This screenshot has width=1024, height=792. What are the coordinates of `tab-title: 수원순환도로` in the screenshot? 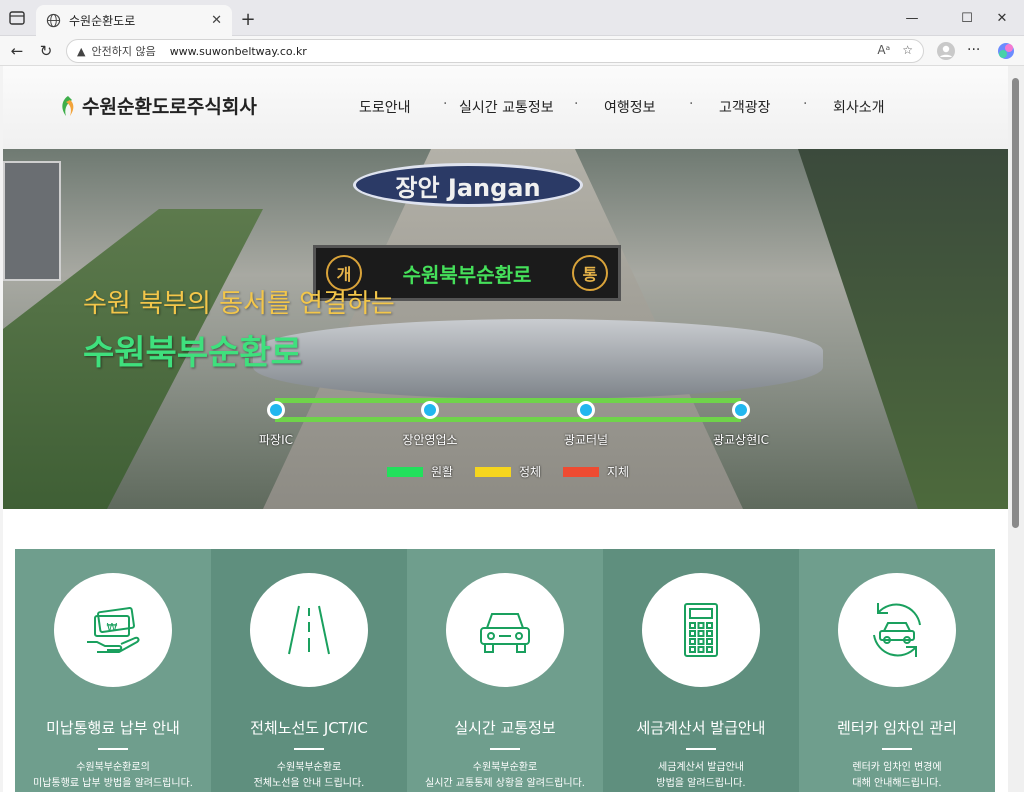 It's located at (102, 21).